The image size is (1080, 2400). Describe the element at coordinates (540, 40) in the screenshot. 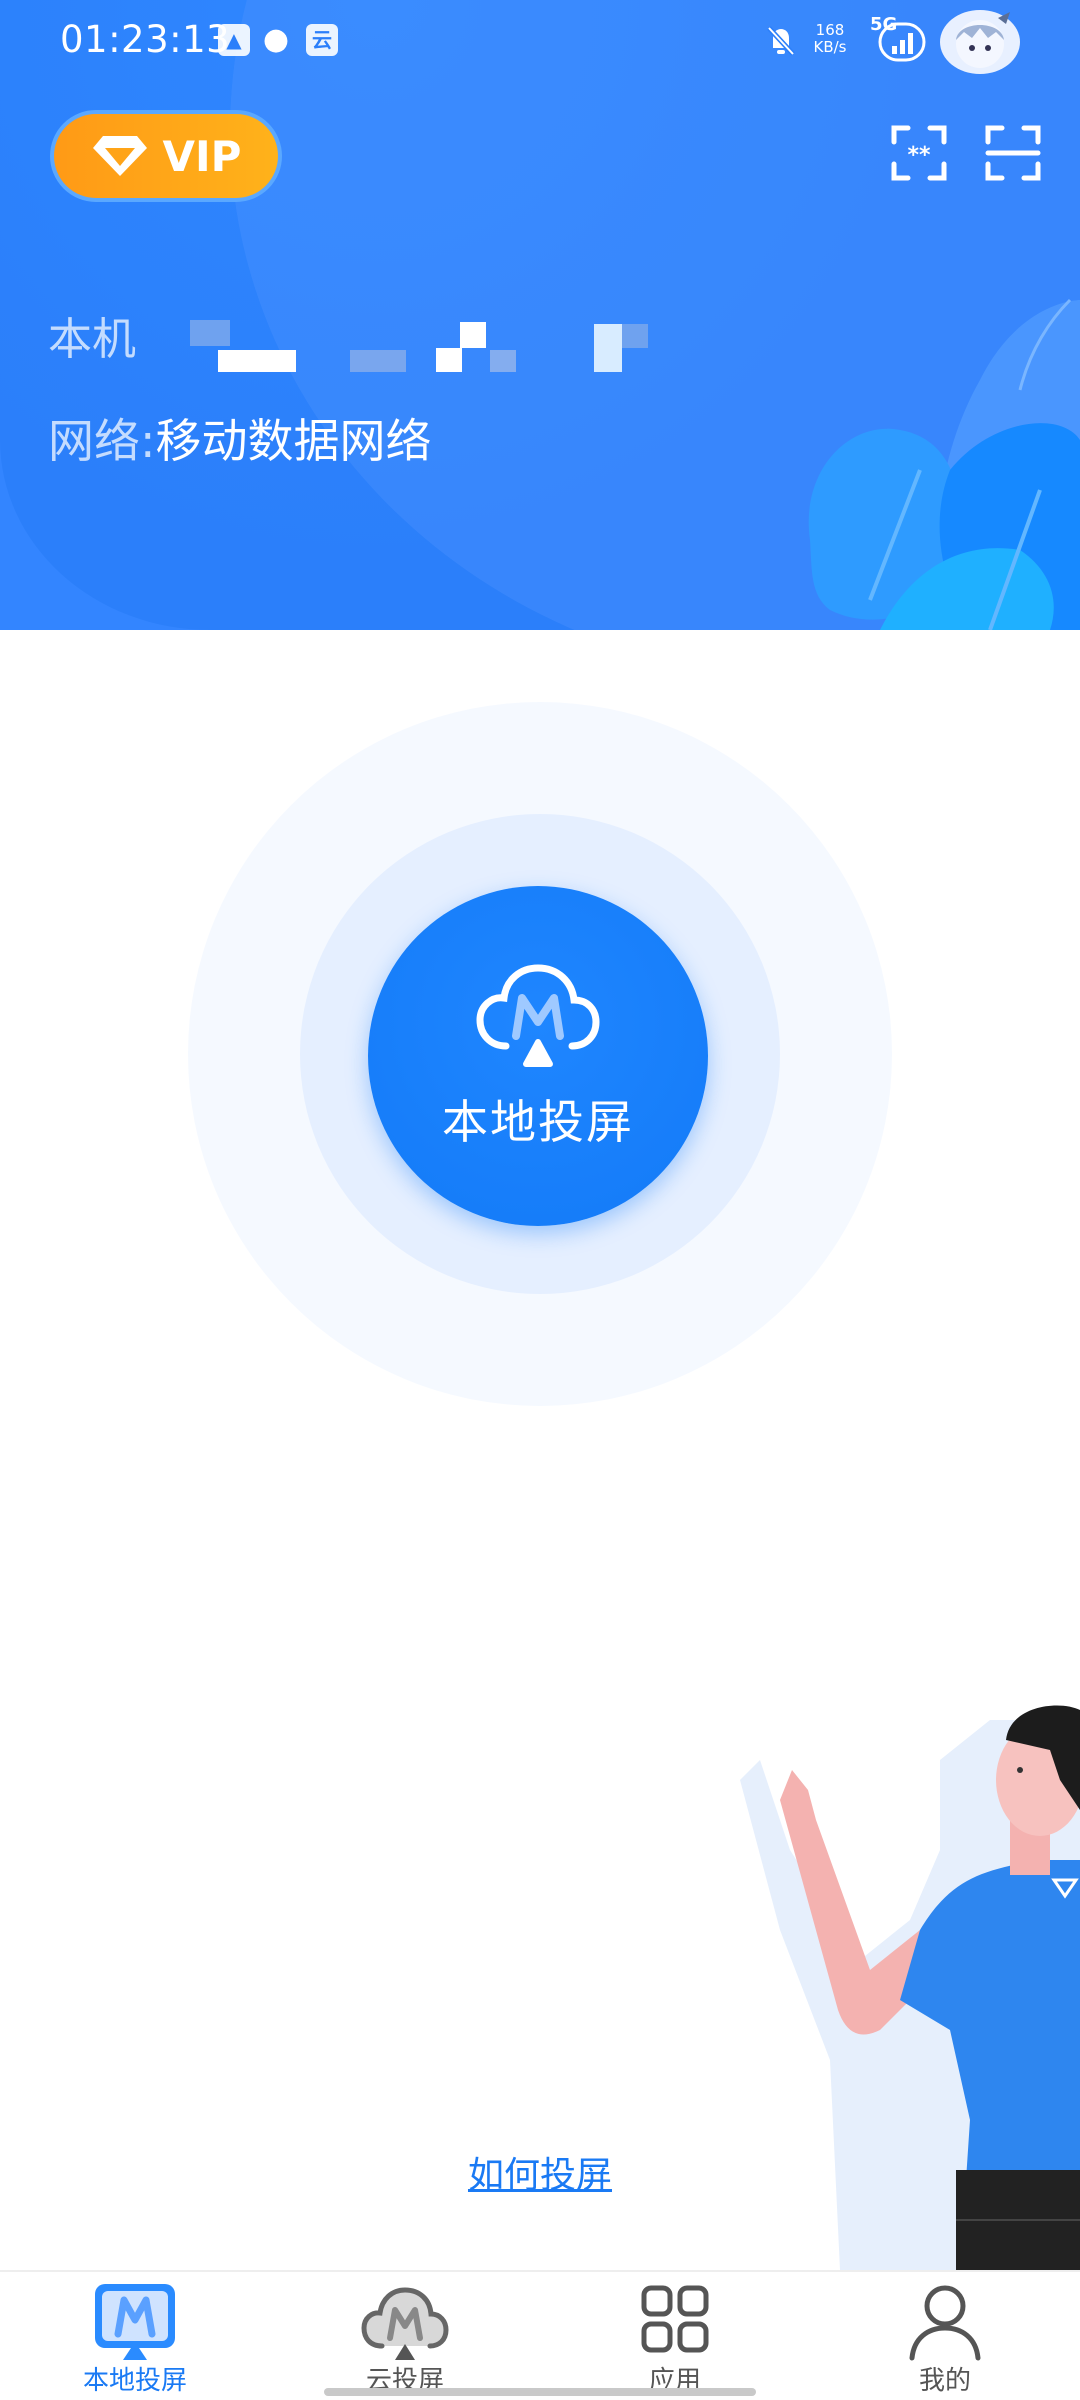

I see `status-bar: 01:23:13 ▲ ● 云 168 KB/s 5G` at that location.